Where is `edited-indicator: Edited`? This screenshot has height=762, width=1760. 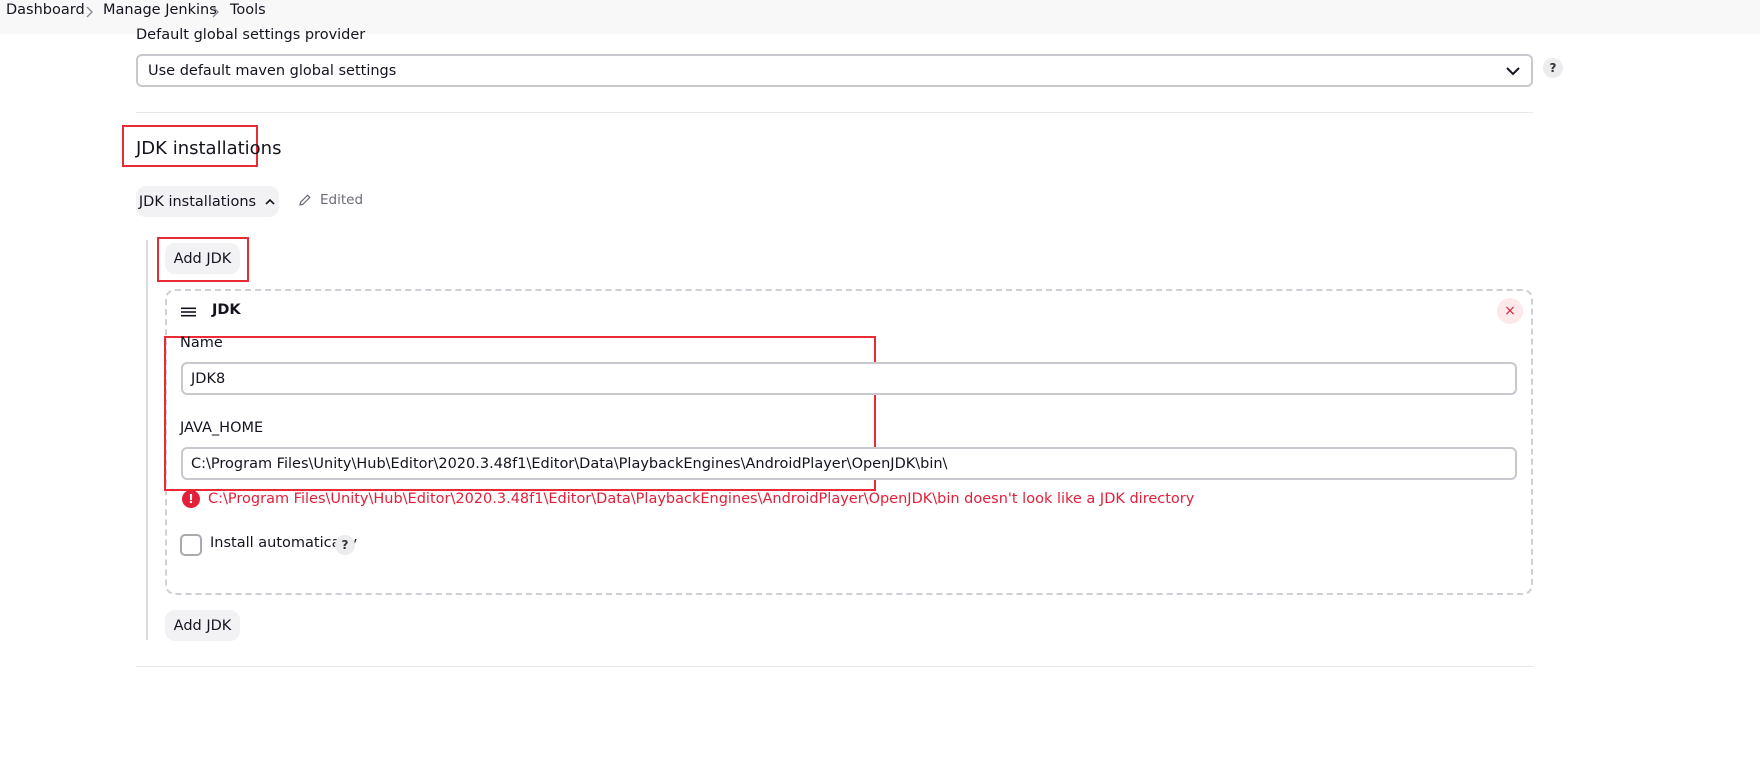 edited-indicator: Edited is located at coordinates (330, 200).